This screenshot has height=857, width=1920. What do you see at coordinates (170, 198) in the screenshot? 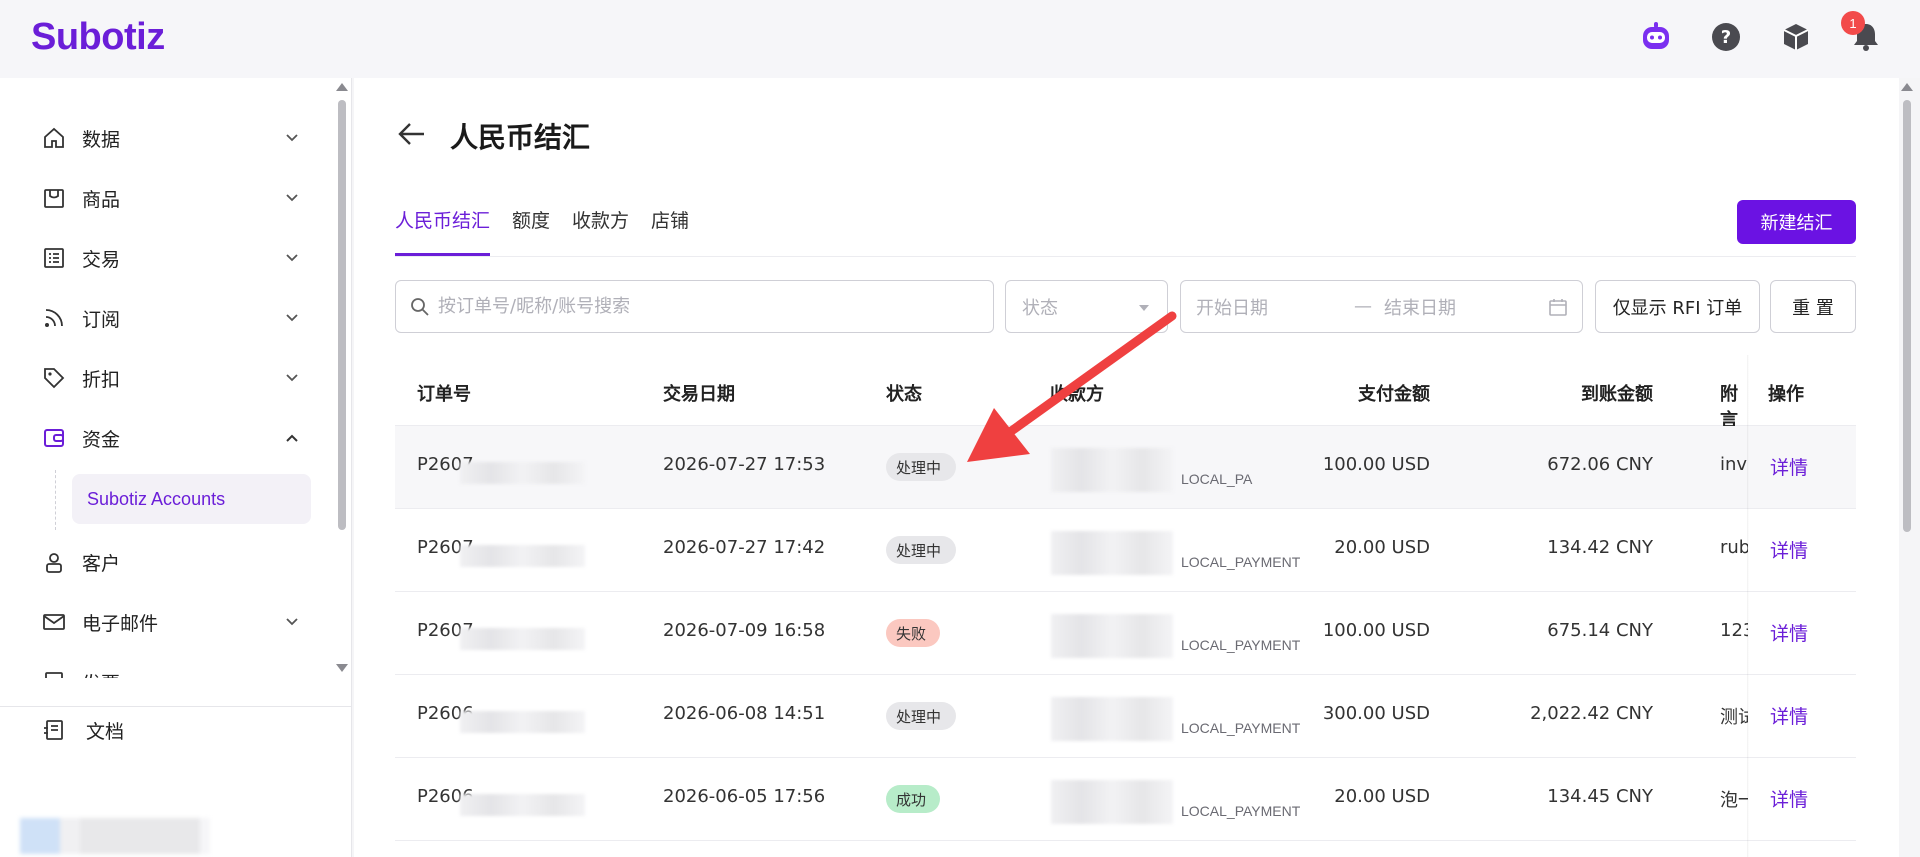
I see `sidebar-item-products: 商品` at bounding box center [170, 198].